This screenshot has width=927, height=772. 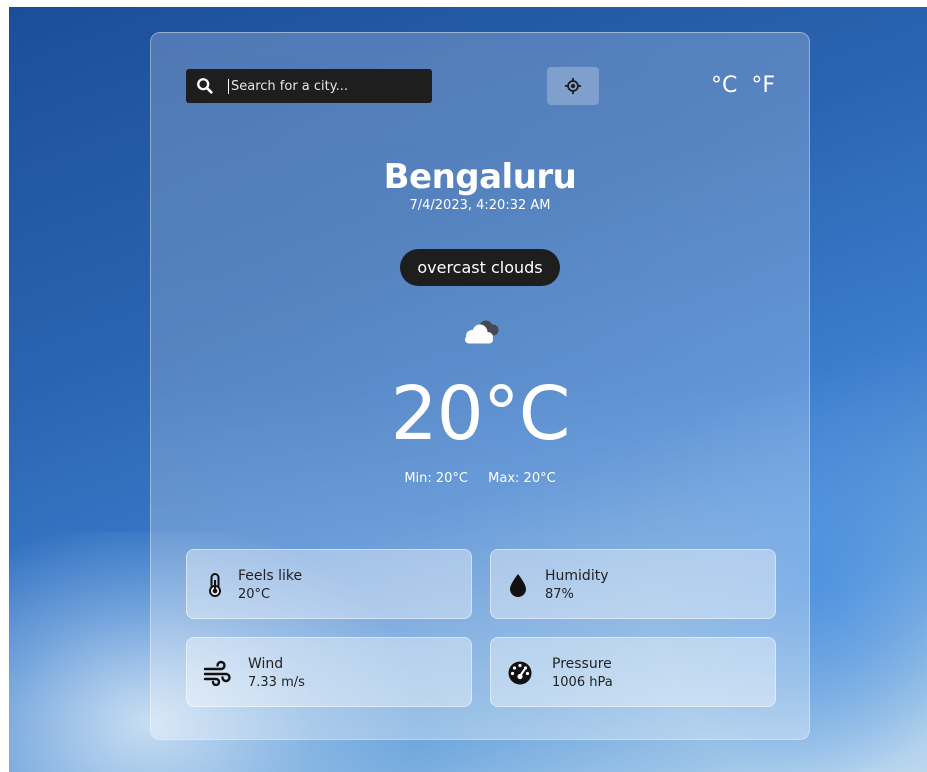 I want to click on droplet-icon, so click(x=518, y=585).